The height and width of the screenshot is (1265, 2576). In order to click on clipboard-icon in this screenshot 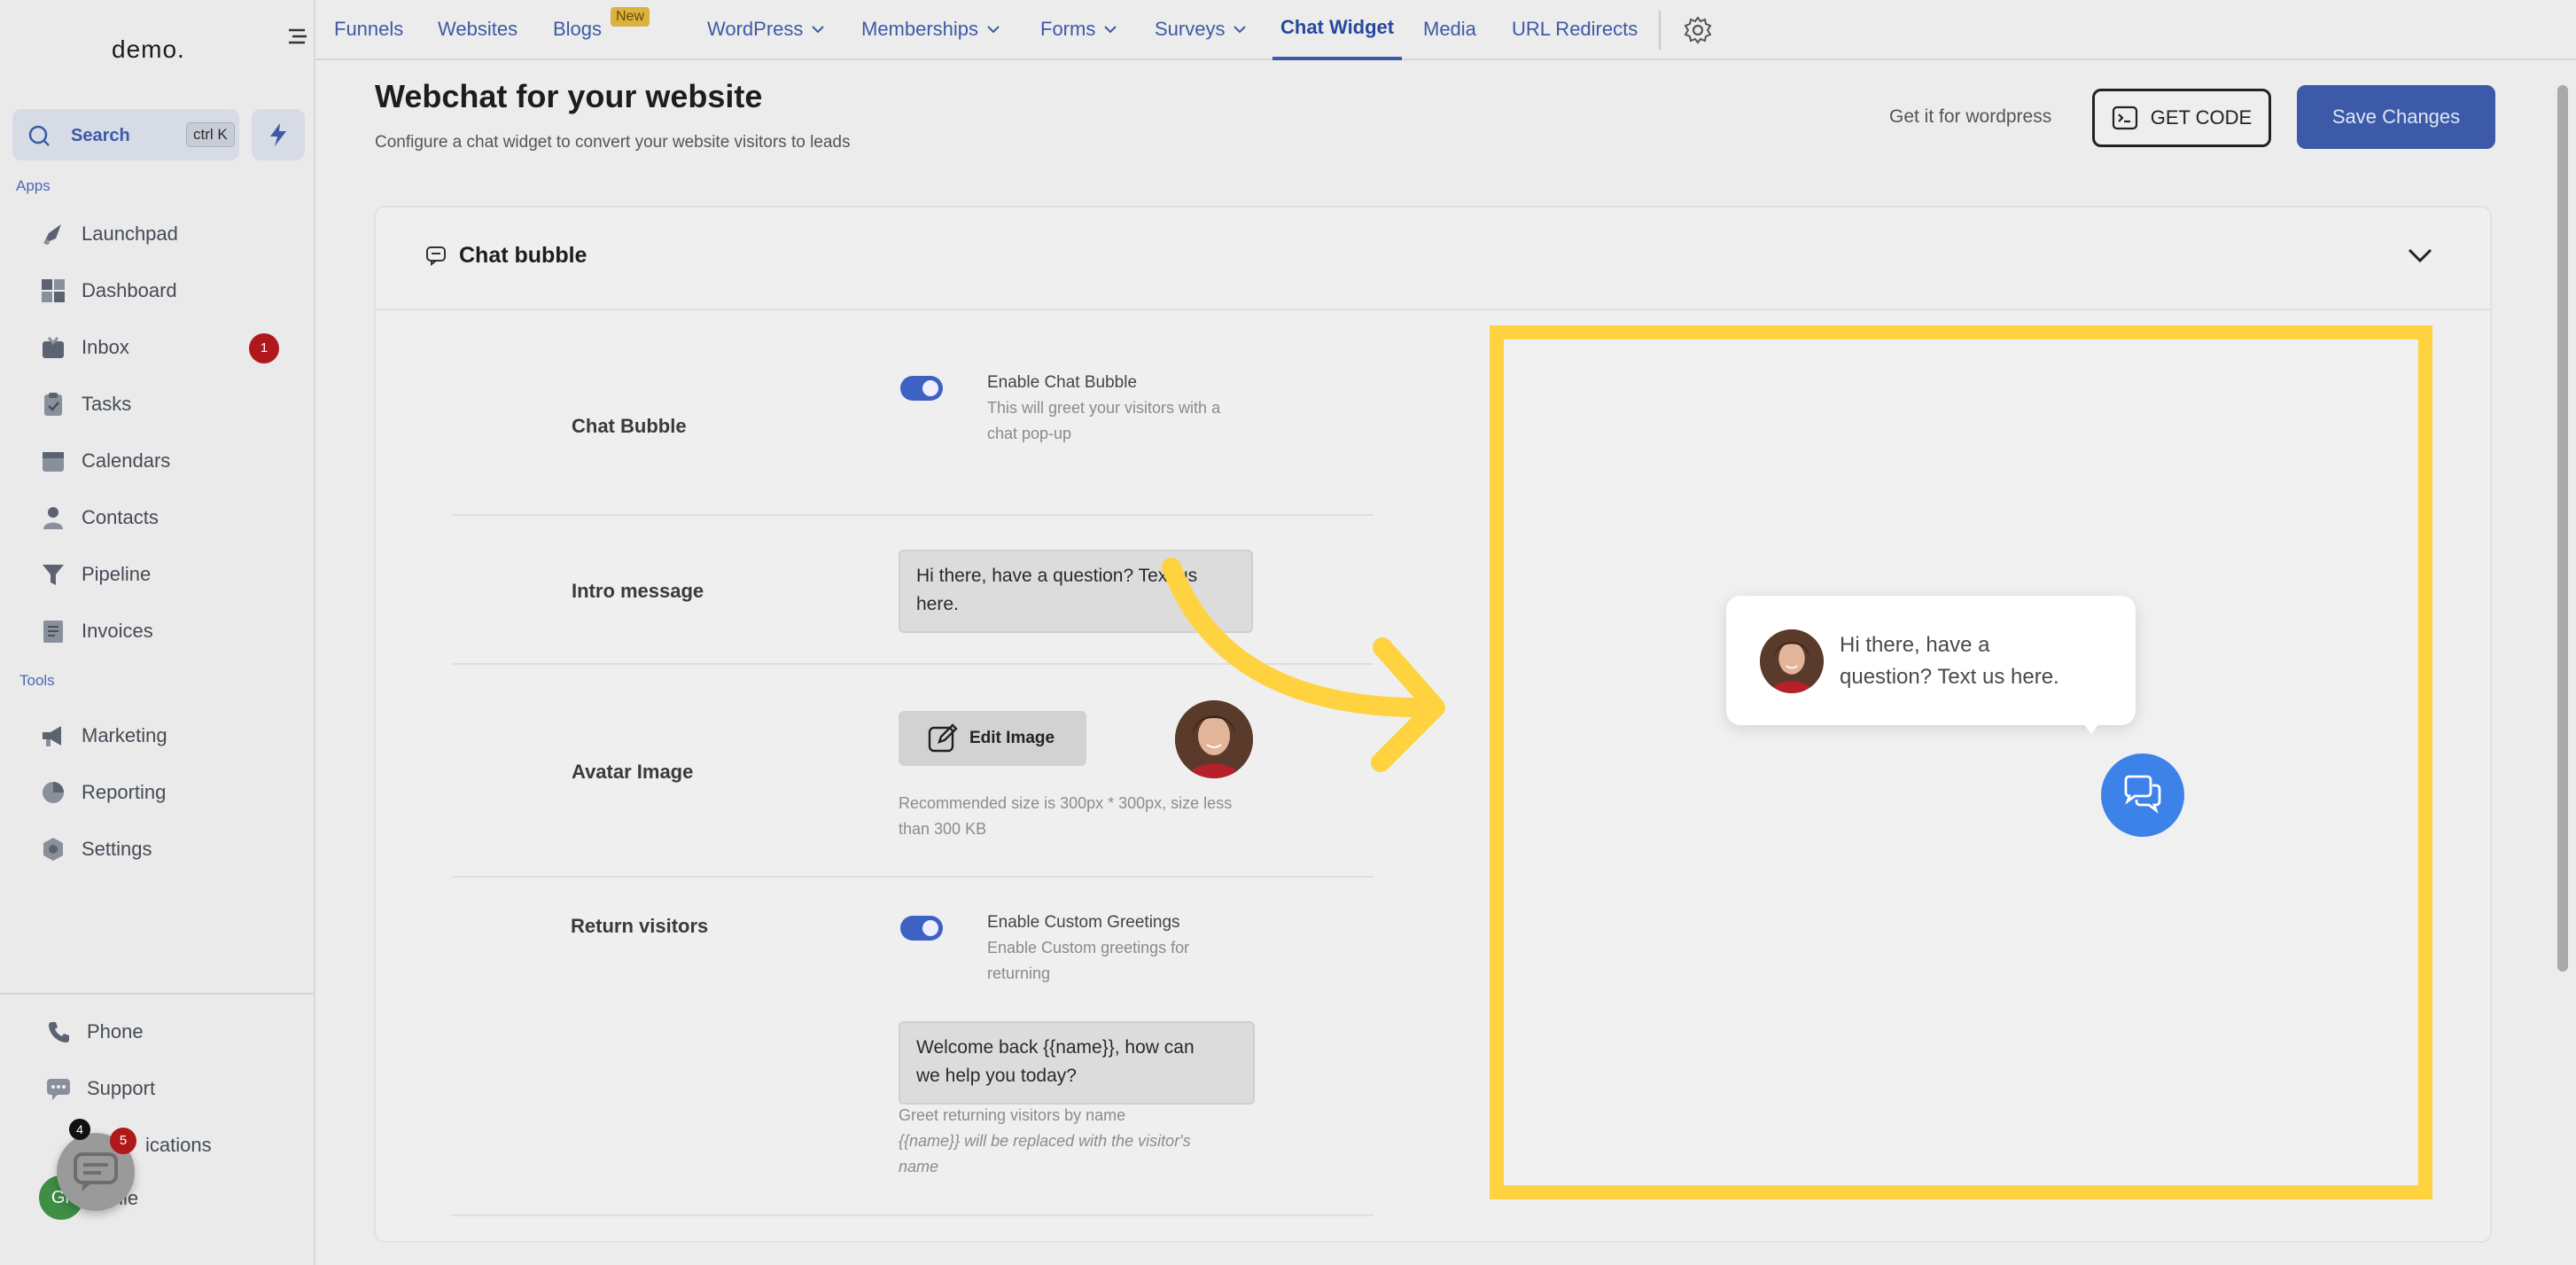, I will do `click(53, 404)`.